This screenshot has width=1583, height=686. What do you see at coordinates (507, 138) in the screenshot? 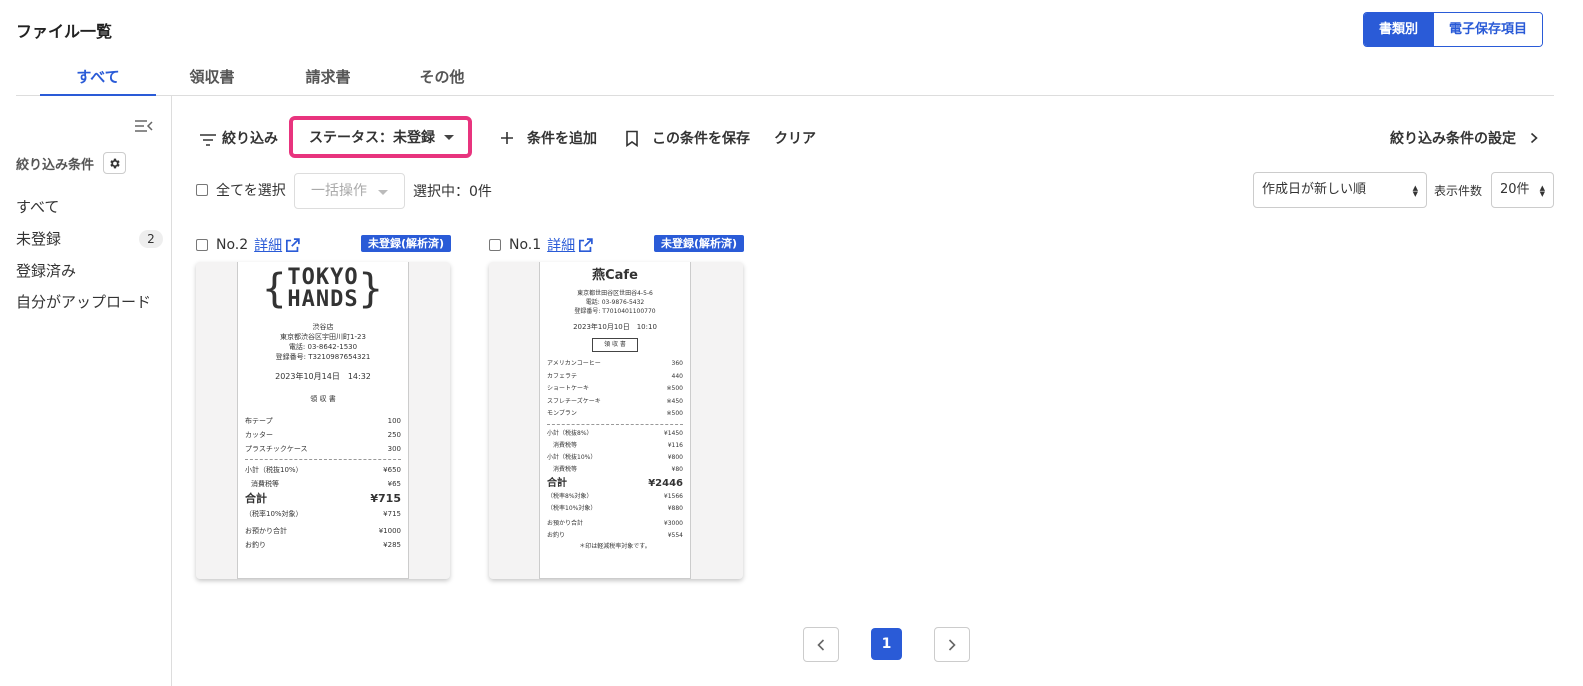
I see `plus-icon` at bounding box center [507, 138].